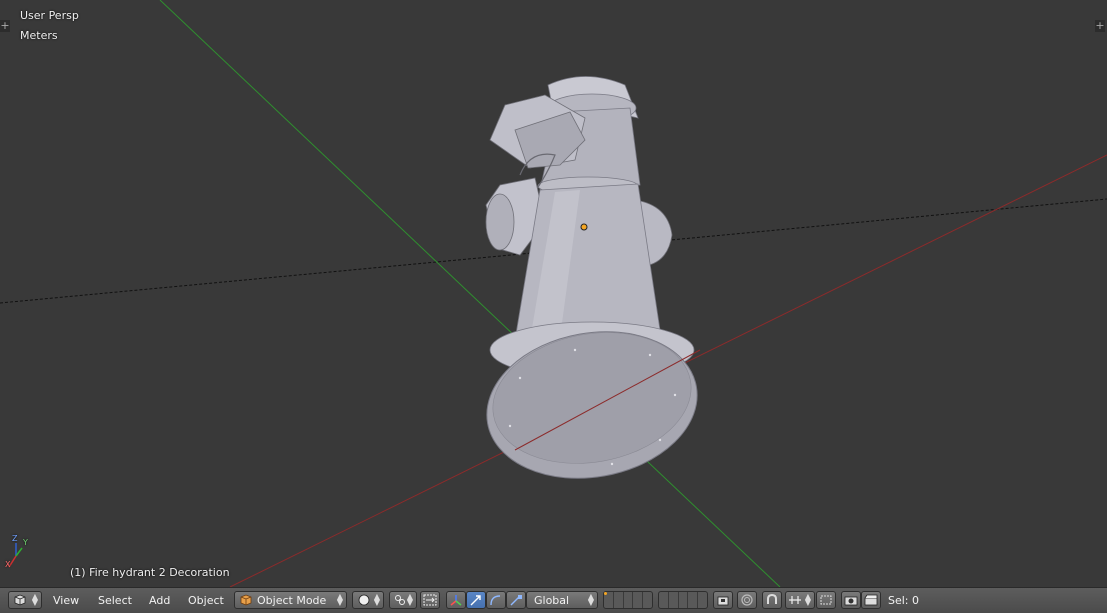 The image size is (1107, 613). I want to click on proportional-edit-icon, so click(747, 600).